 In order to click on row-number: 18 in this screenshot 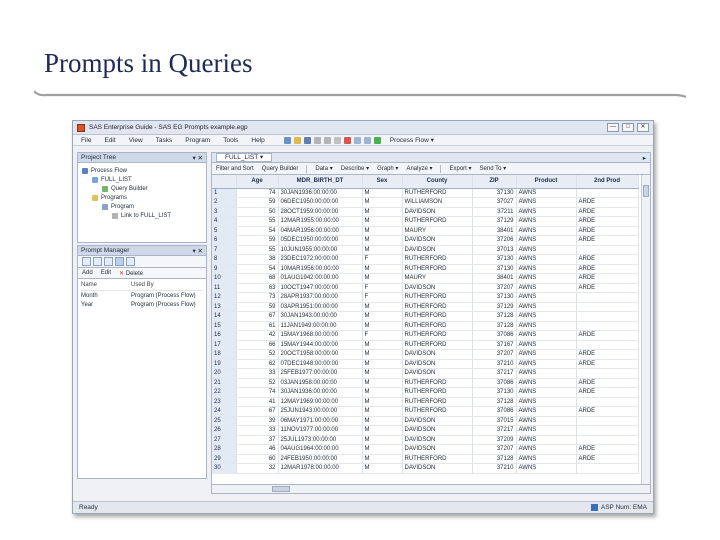, I will do `click(224, 354)`.